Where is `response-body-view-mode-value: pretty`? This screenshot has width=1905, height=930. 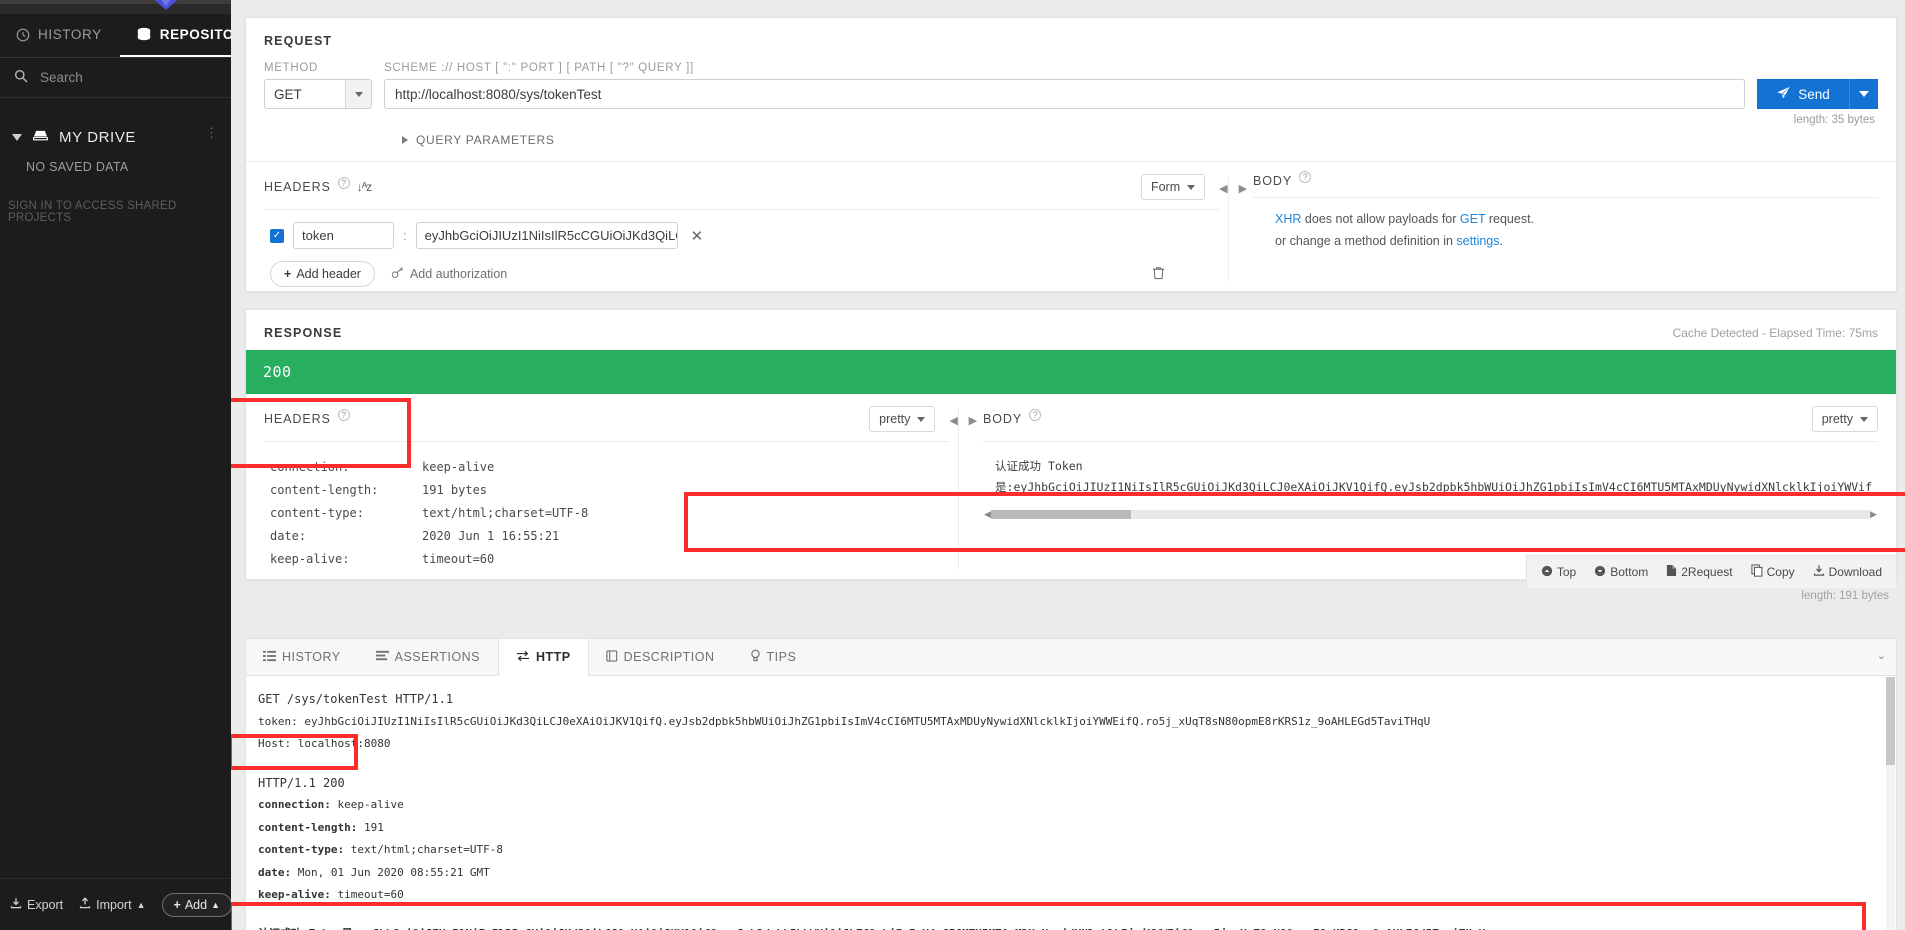 response-body-view-mode-value: pretty is located at coordinates (1837, 419).